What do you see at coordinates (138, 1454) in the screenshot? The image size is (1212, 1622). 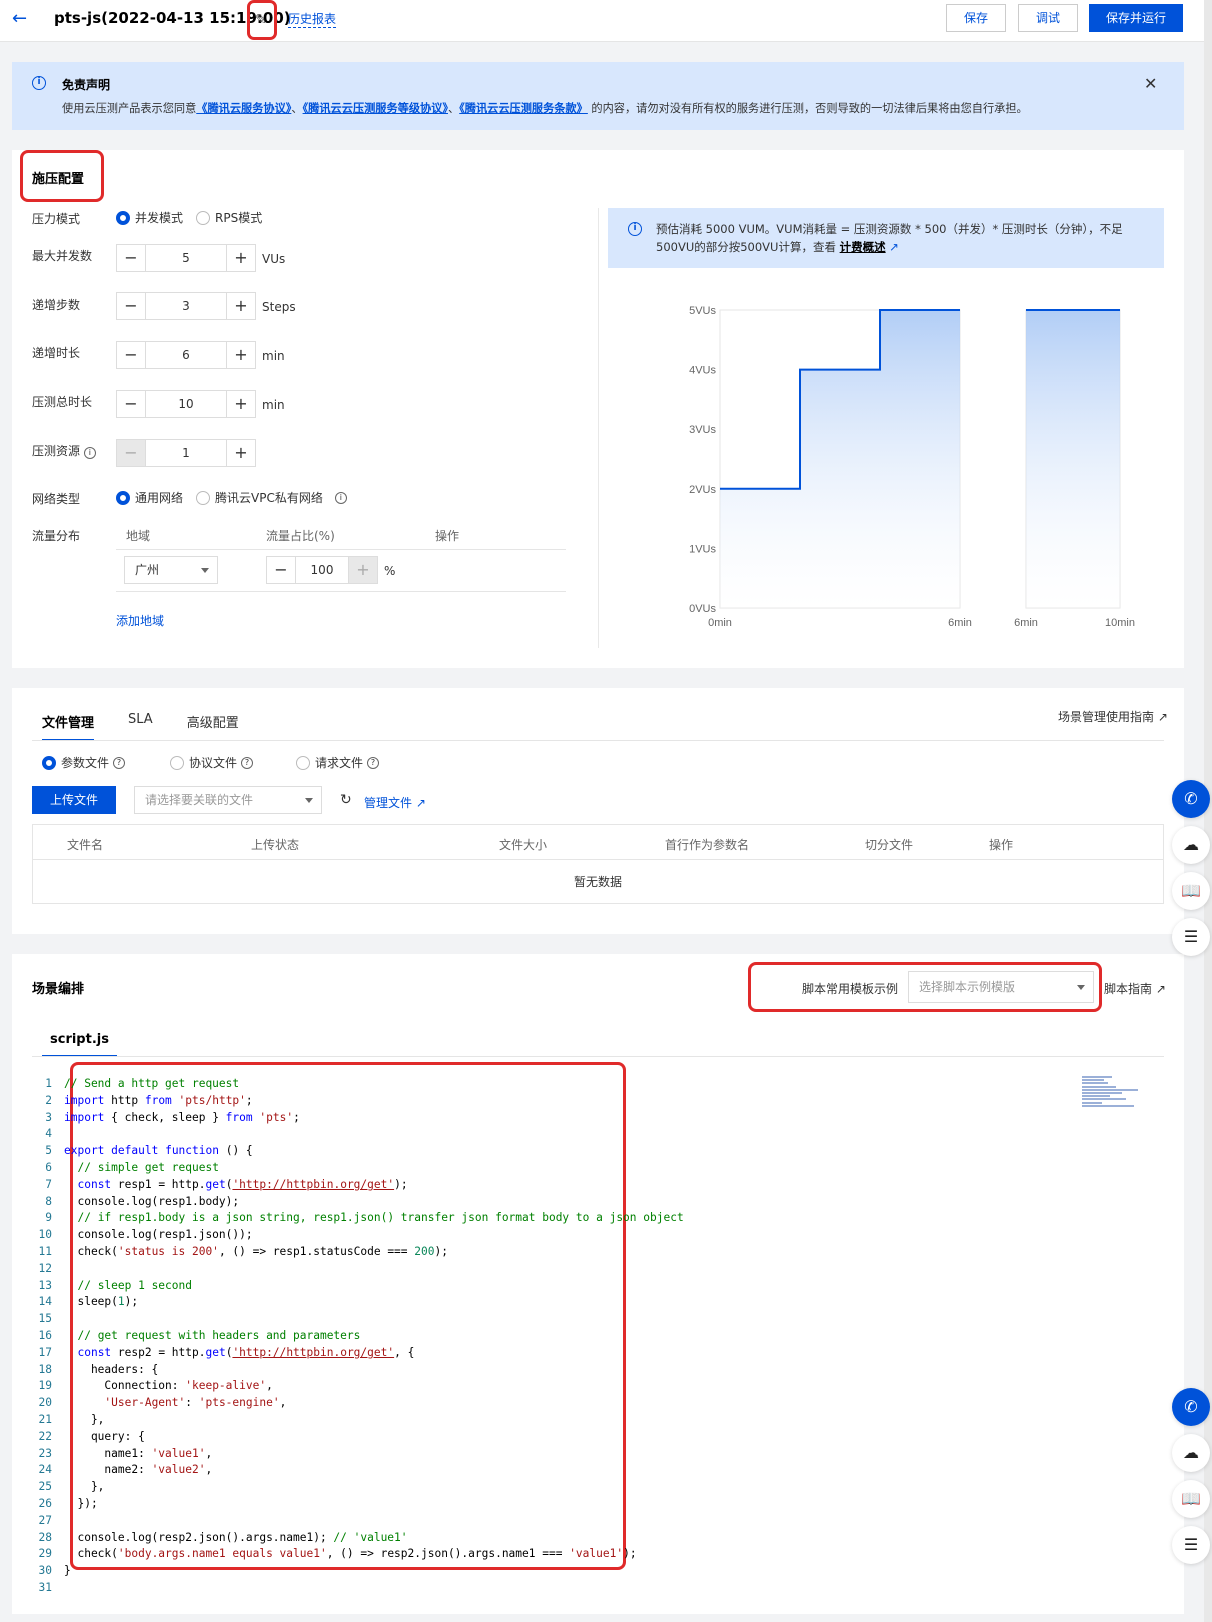 I see `code-text: name1: 'value1',` at bounding box center [138, 1454].